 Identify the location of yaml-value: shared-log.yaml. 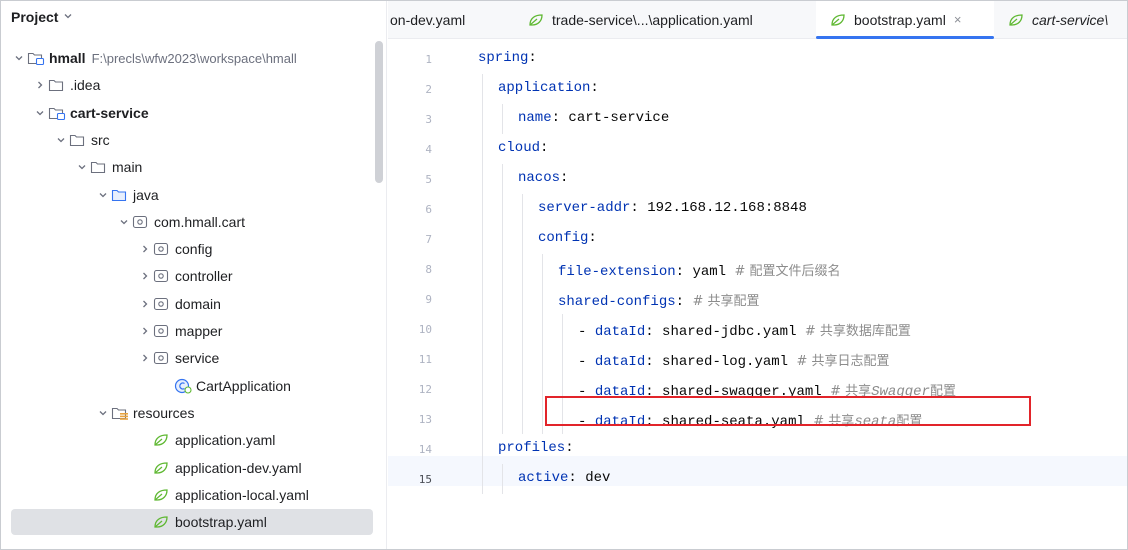
(725, 362).